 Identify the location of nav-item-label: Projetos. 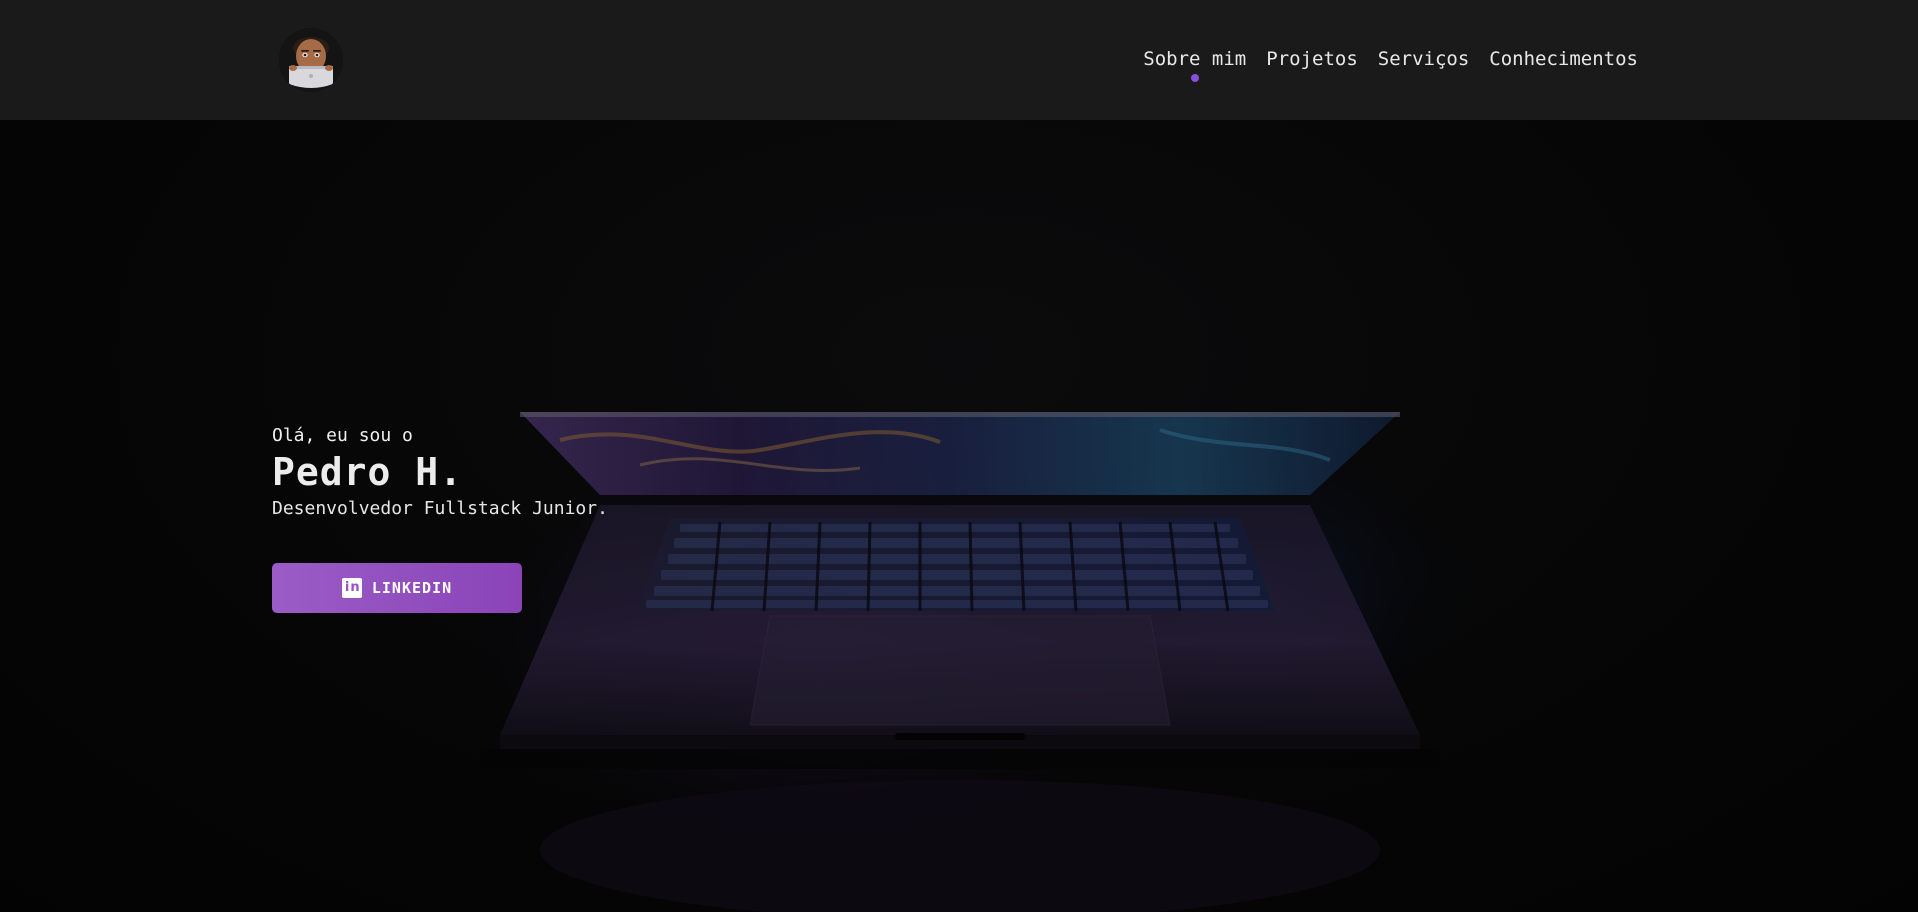
(1312, 59).